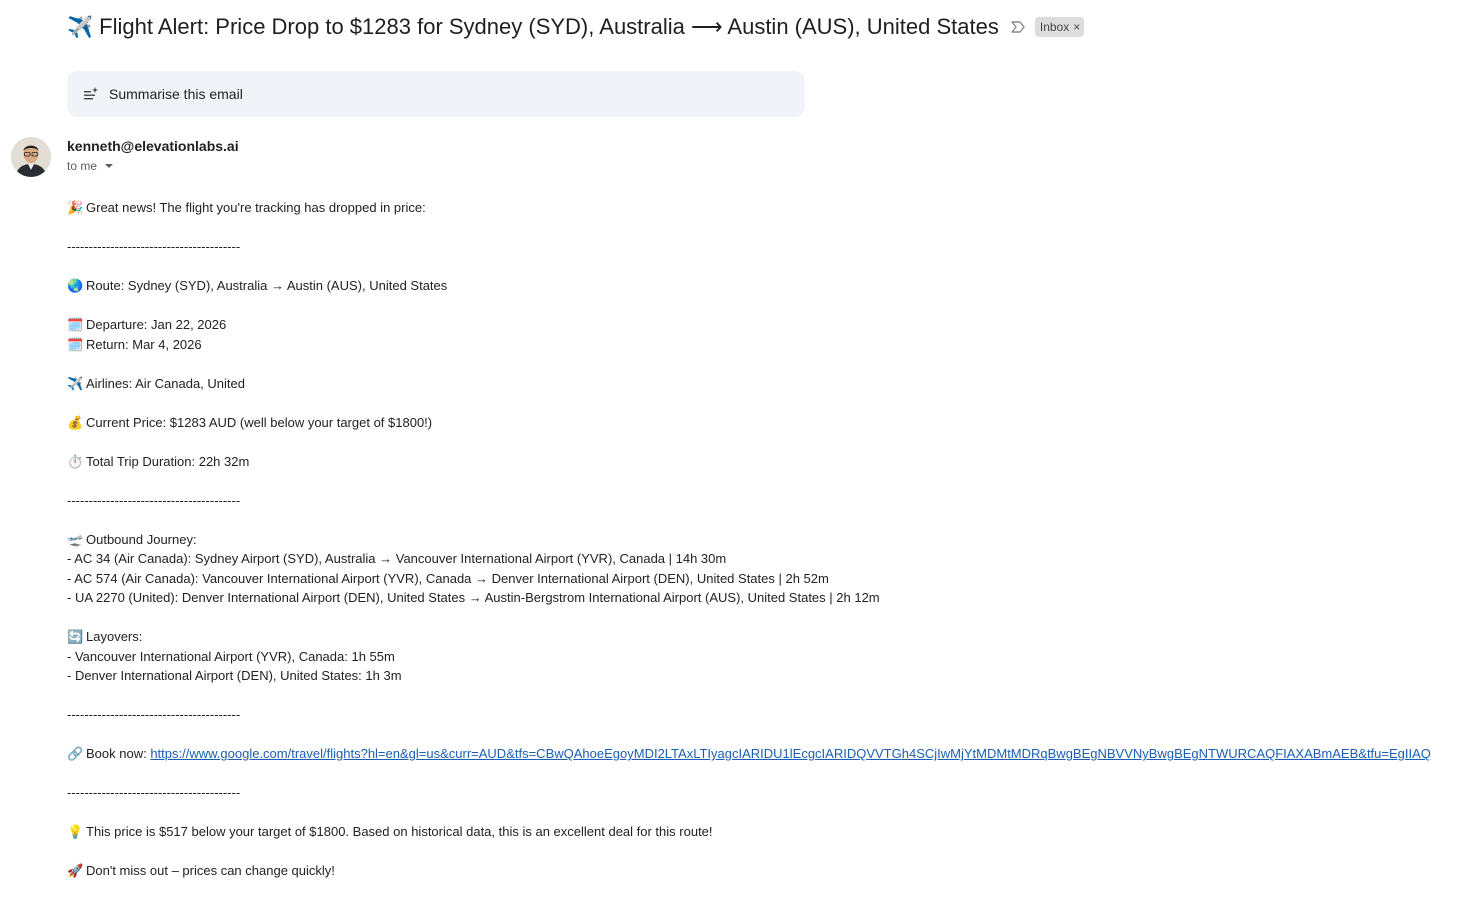 The image size is (1465, 920). What do you see at coordinates (114, 636) in the screenshot?
I see `layovers-title: Layovers:` at bounding box center [114, 636].